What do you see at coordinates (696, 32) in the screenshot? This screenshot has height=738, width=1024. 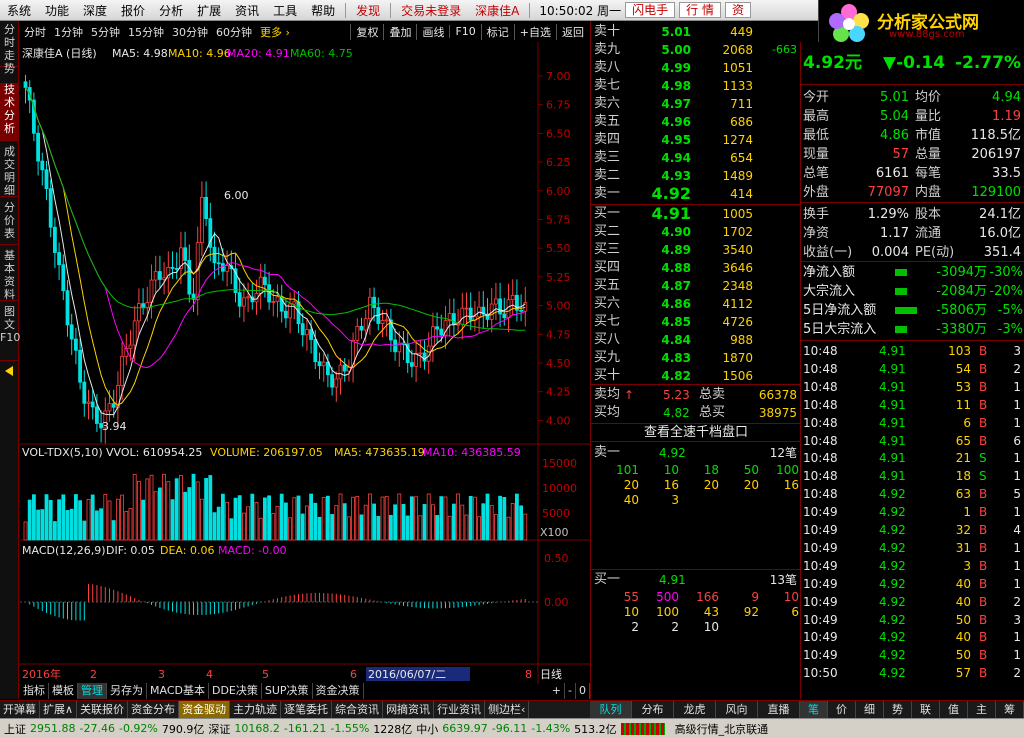 I see `ask-row: 卖十 5.01 449` at bounding box center [696, 32].